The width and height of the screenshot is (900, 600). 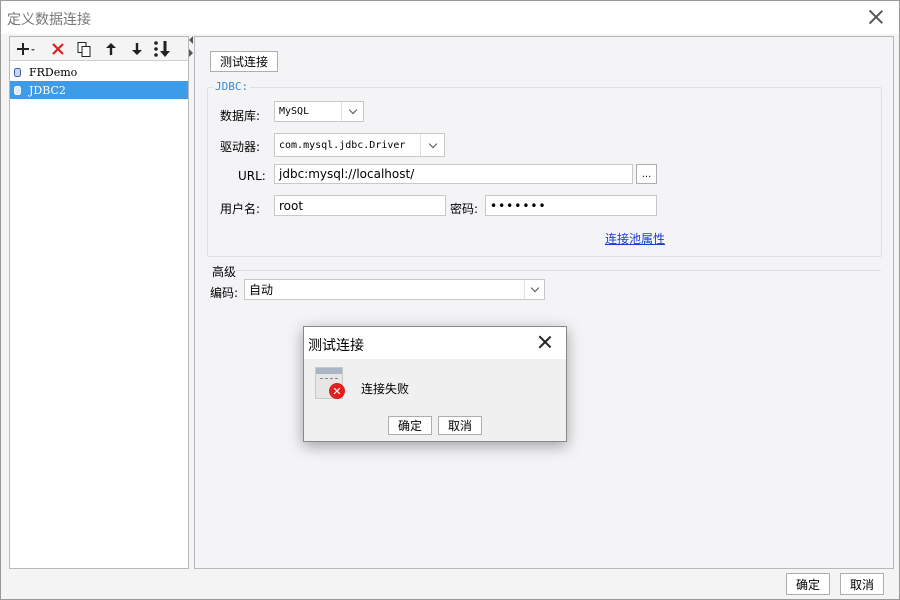 I want to click on username-label: 用户名:, so click(x=240, y=209).